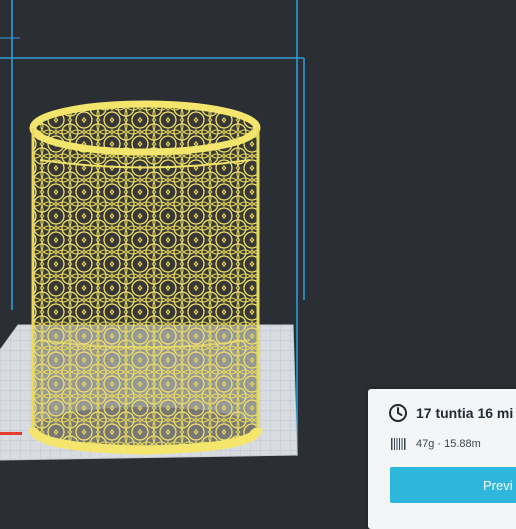 The width and height of the screenshot is (516, 529). What do you see at coordinates (465, 413) in the screenshot?
I see `print-time-text: 17 tuntia 16 mi` at bounding box center [465, 413].